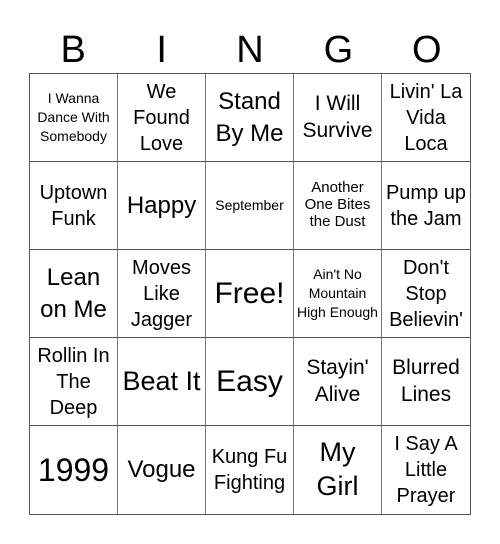 Image resolution: width=500 pixels, height=544 pixels. I want to click on bingo-header: B I N G O, so click(250, 50).